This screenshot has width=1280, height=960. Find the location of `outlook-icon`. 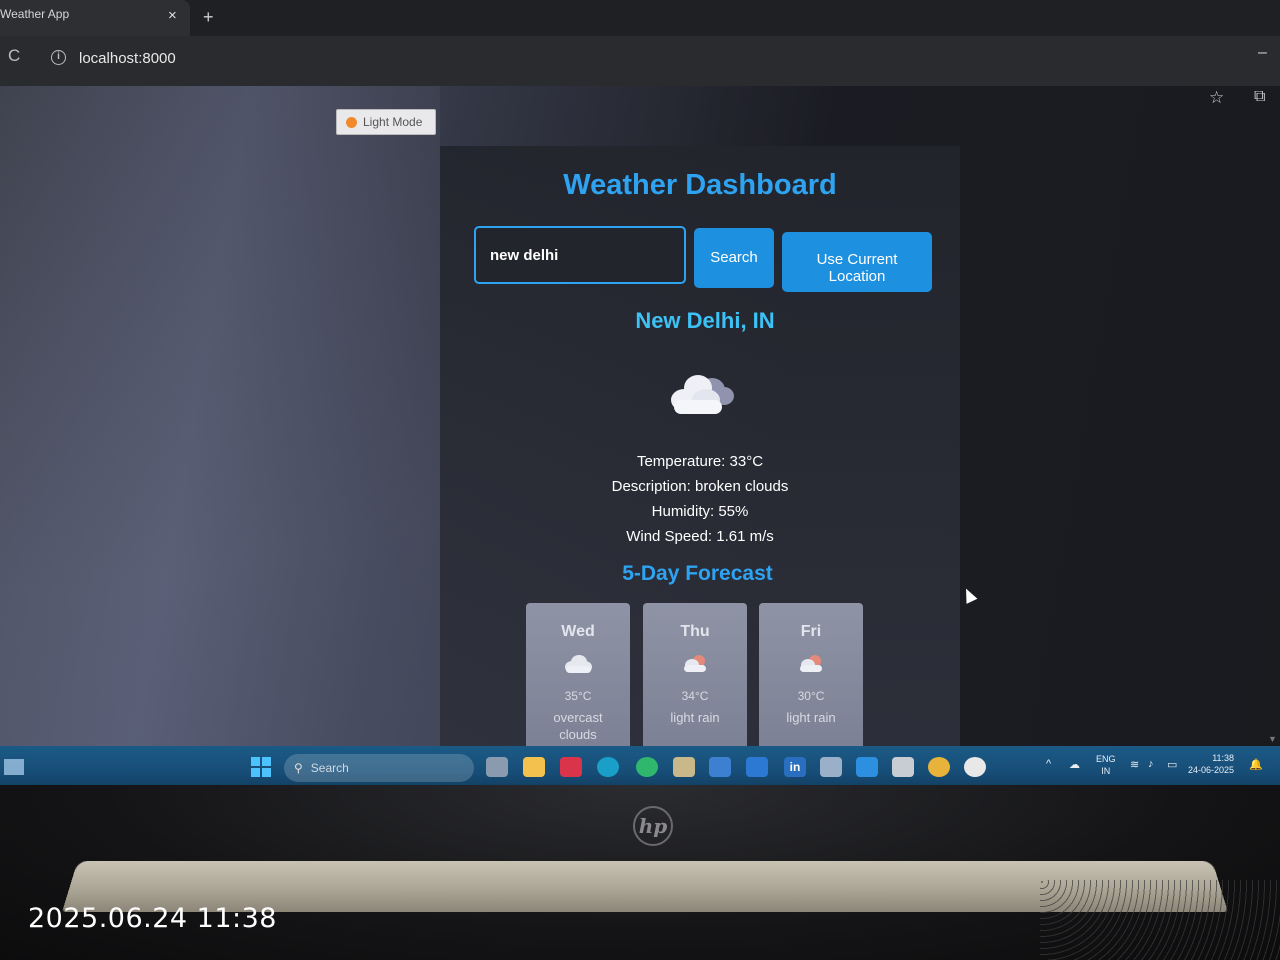

outlook-icon is located at coordinates (757, 767).